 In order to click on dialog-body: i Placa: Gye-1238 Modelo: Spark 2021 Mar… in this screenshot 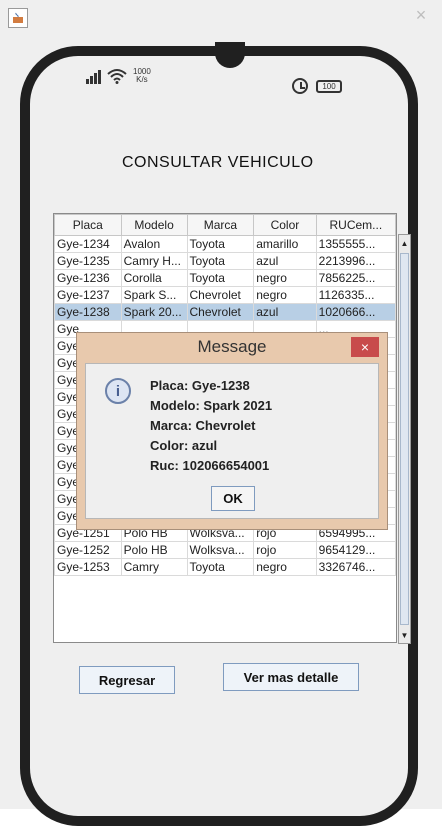, I will do `click(232, 441)`.